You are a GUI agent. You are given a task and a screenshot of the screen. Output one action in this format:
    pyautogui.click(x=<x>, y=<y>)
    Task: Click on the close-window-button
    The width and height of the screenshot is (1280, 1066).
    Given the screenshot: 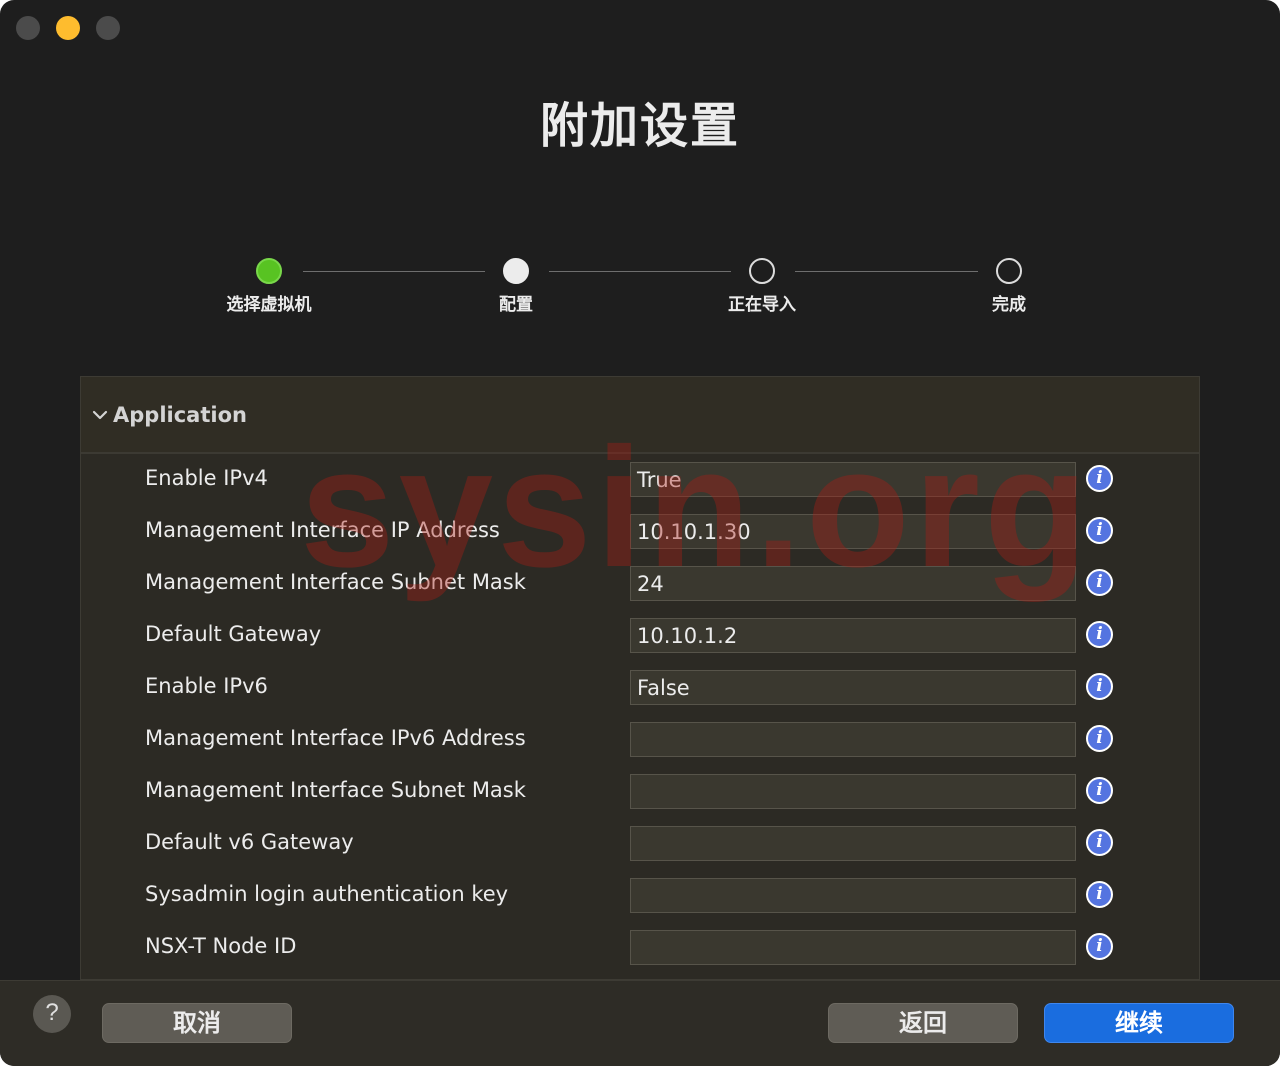 What is the action you would take?
    pyautogui.click(x=28, y=28)
    